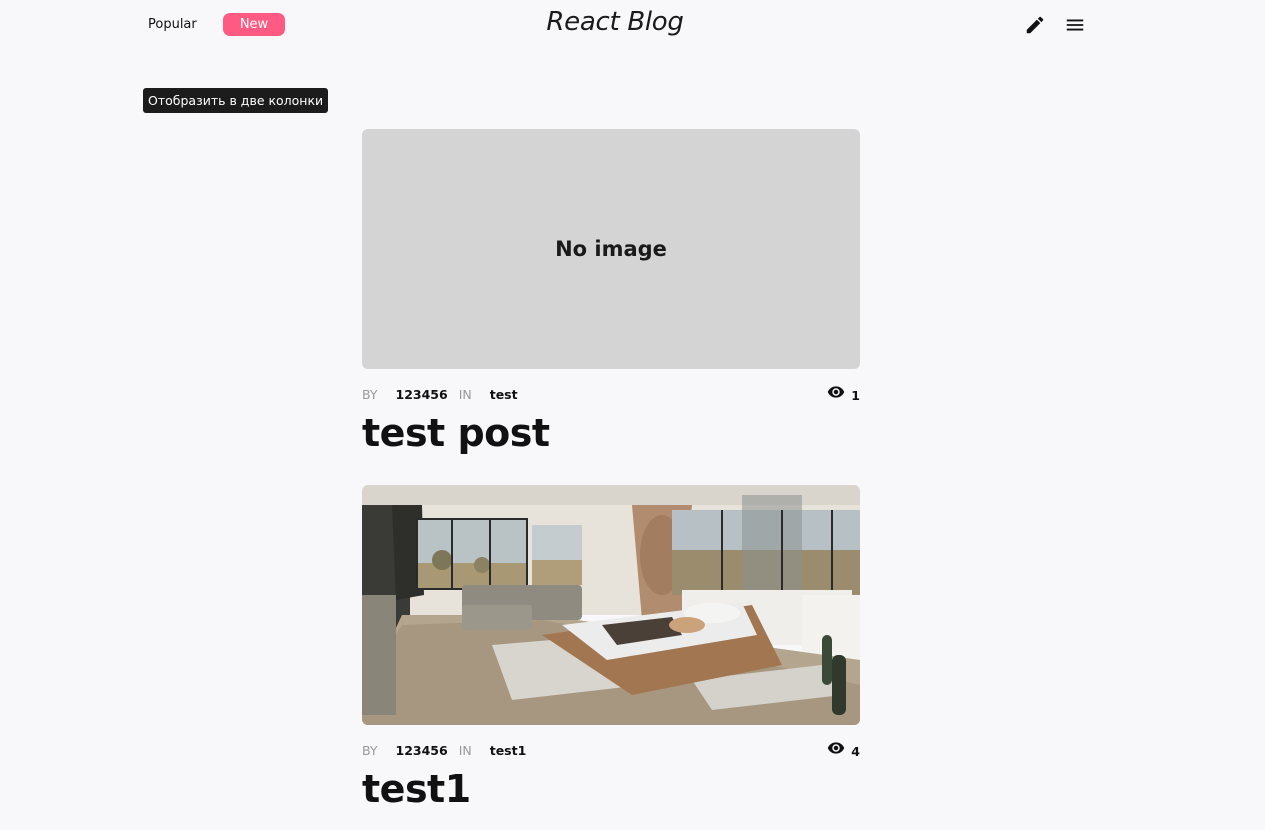 This screenshot has height=830, width=1265. What do you see at coordinates (611, 751) in the screenshot?
I see `post-meta: BY 123456 IN test1 4` at bounding box center [611, 751].